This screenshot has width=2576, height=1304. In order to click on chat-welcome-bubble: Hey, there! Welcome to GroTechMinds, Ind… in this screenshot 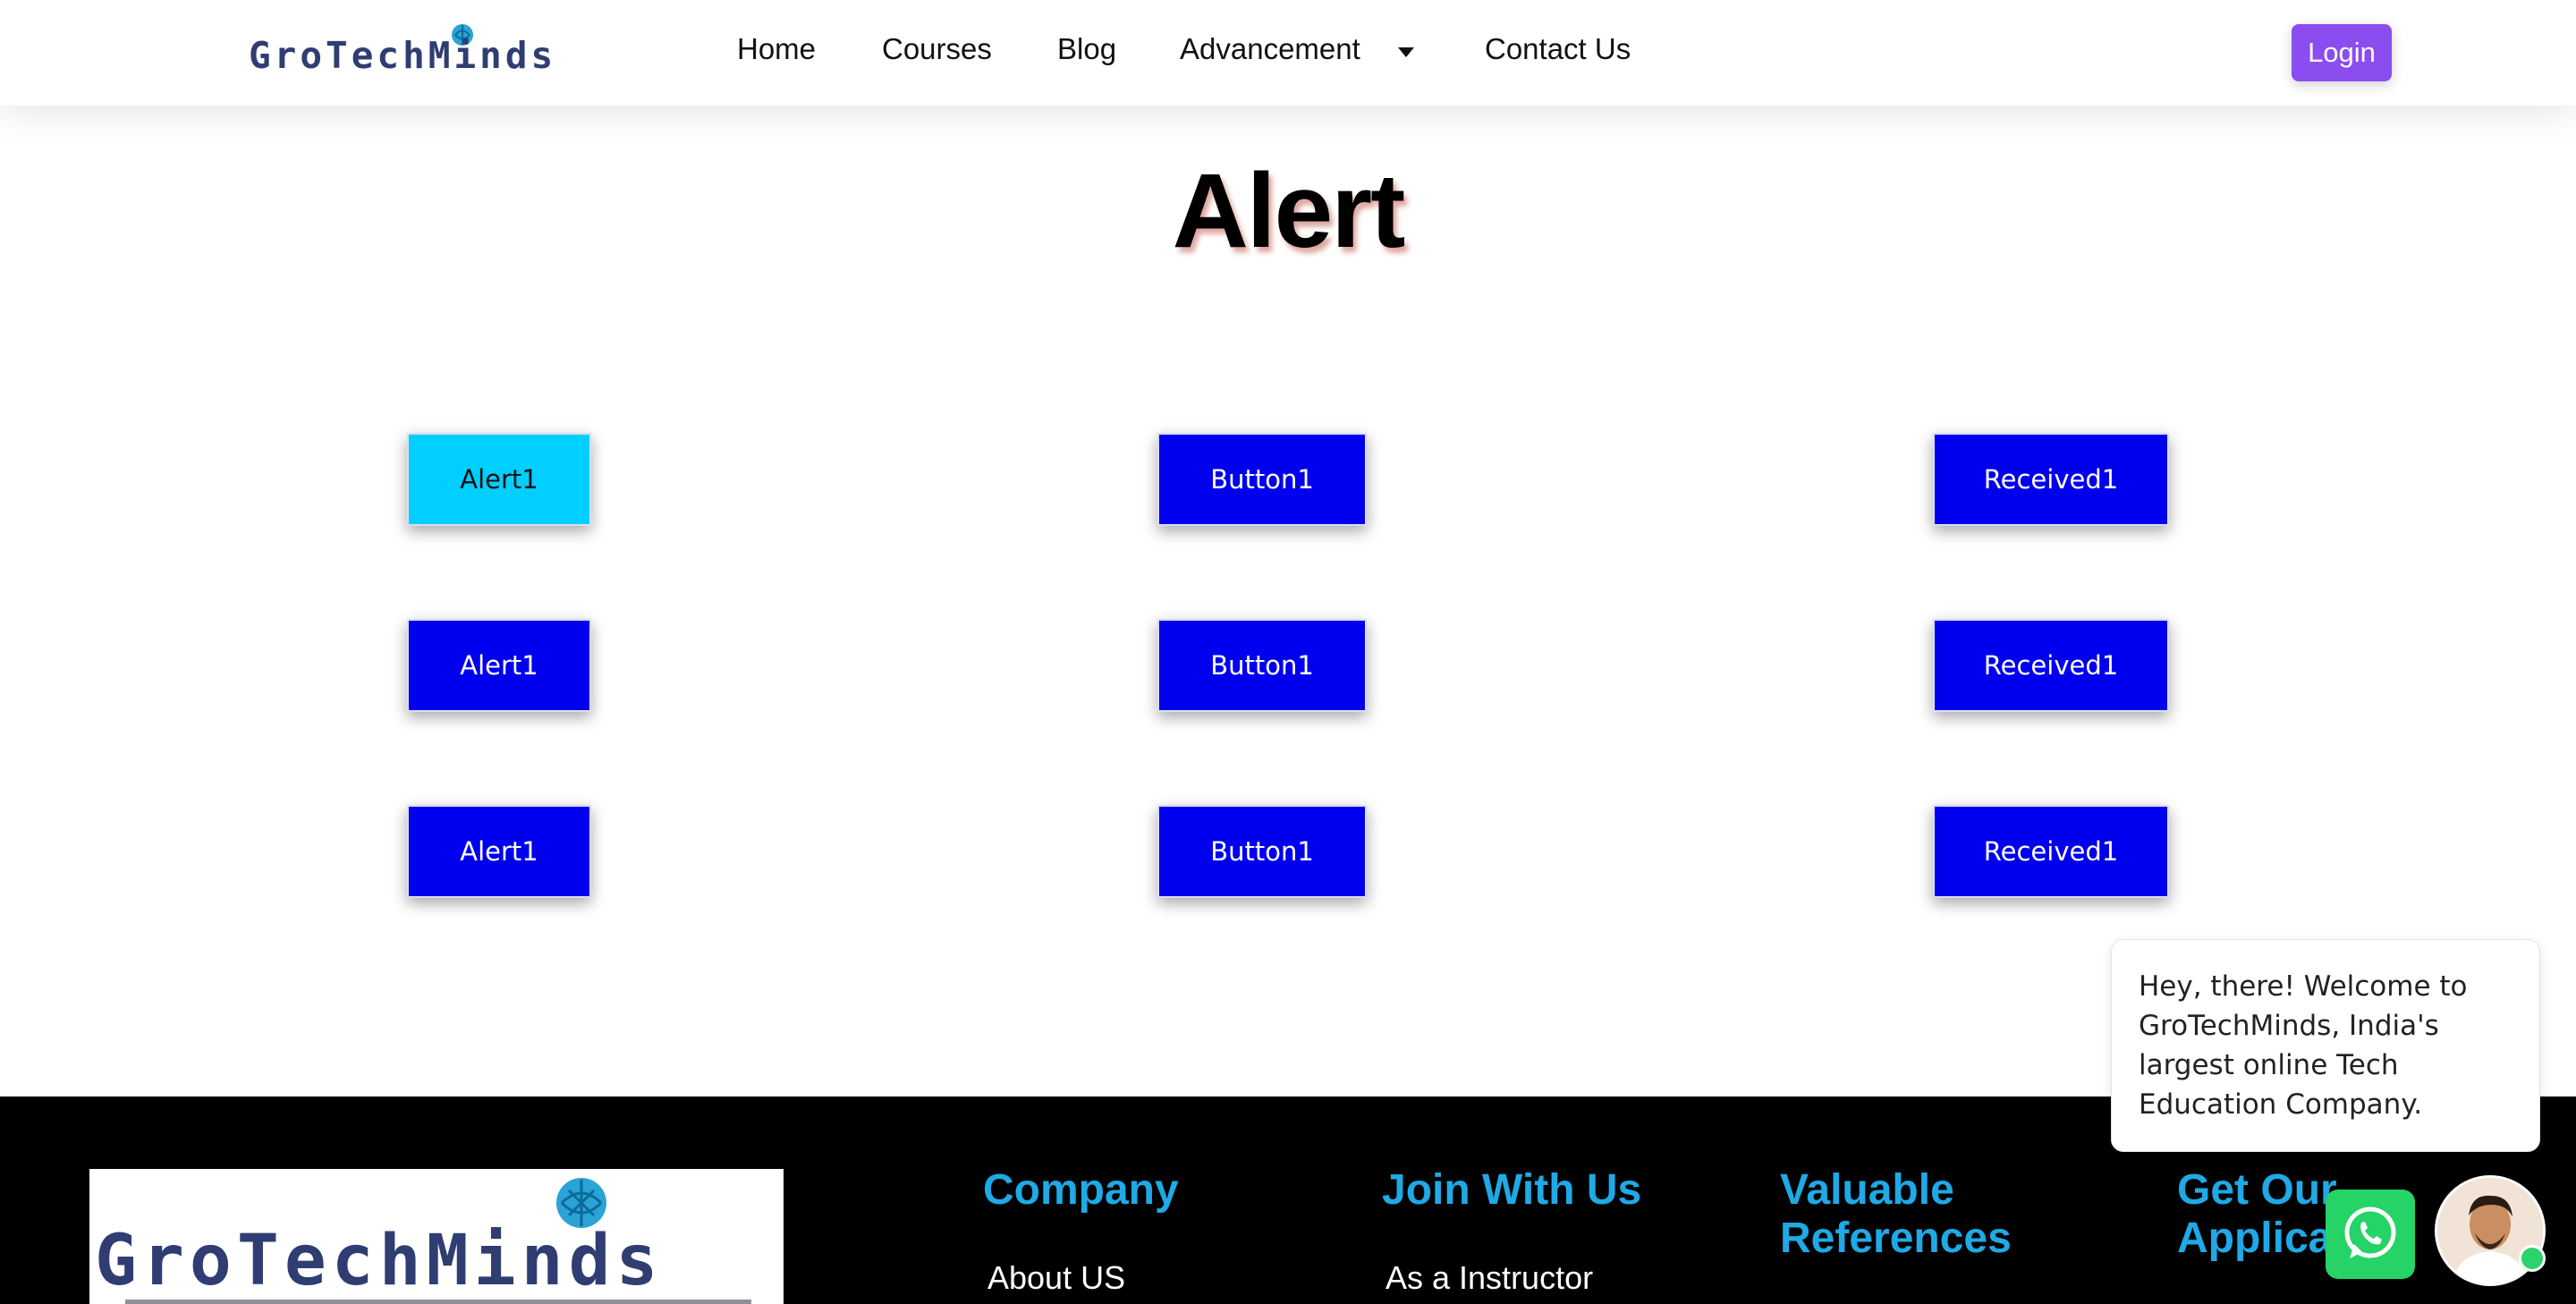, I will do `click(2325, 1045)`.